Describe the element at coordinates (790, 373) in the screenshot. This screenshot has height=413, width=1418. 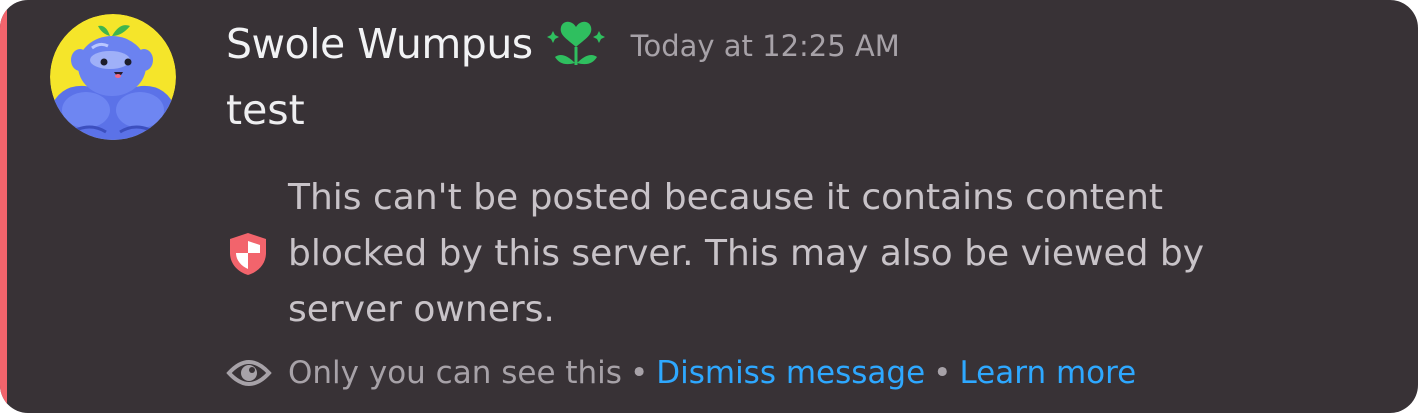
I see `dismiss-message-link: Dismiss message` at that location.